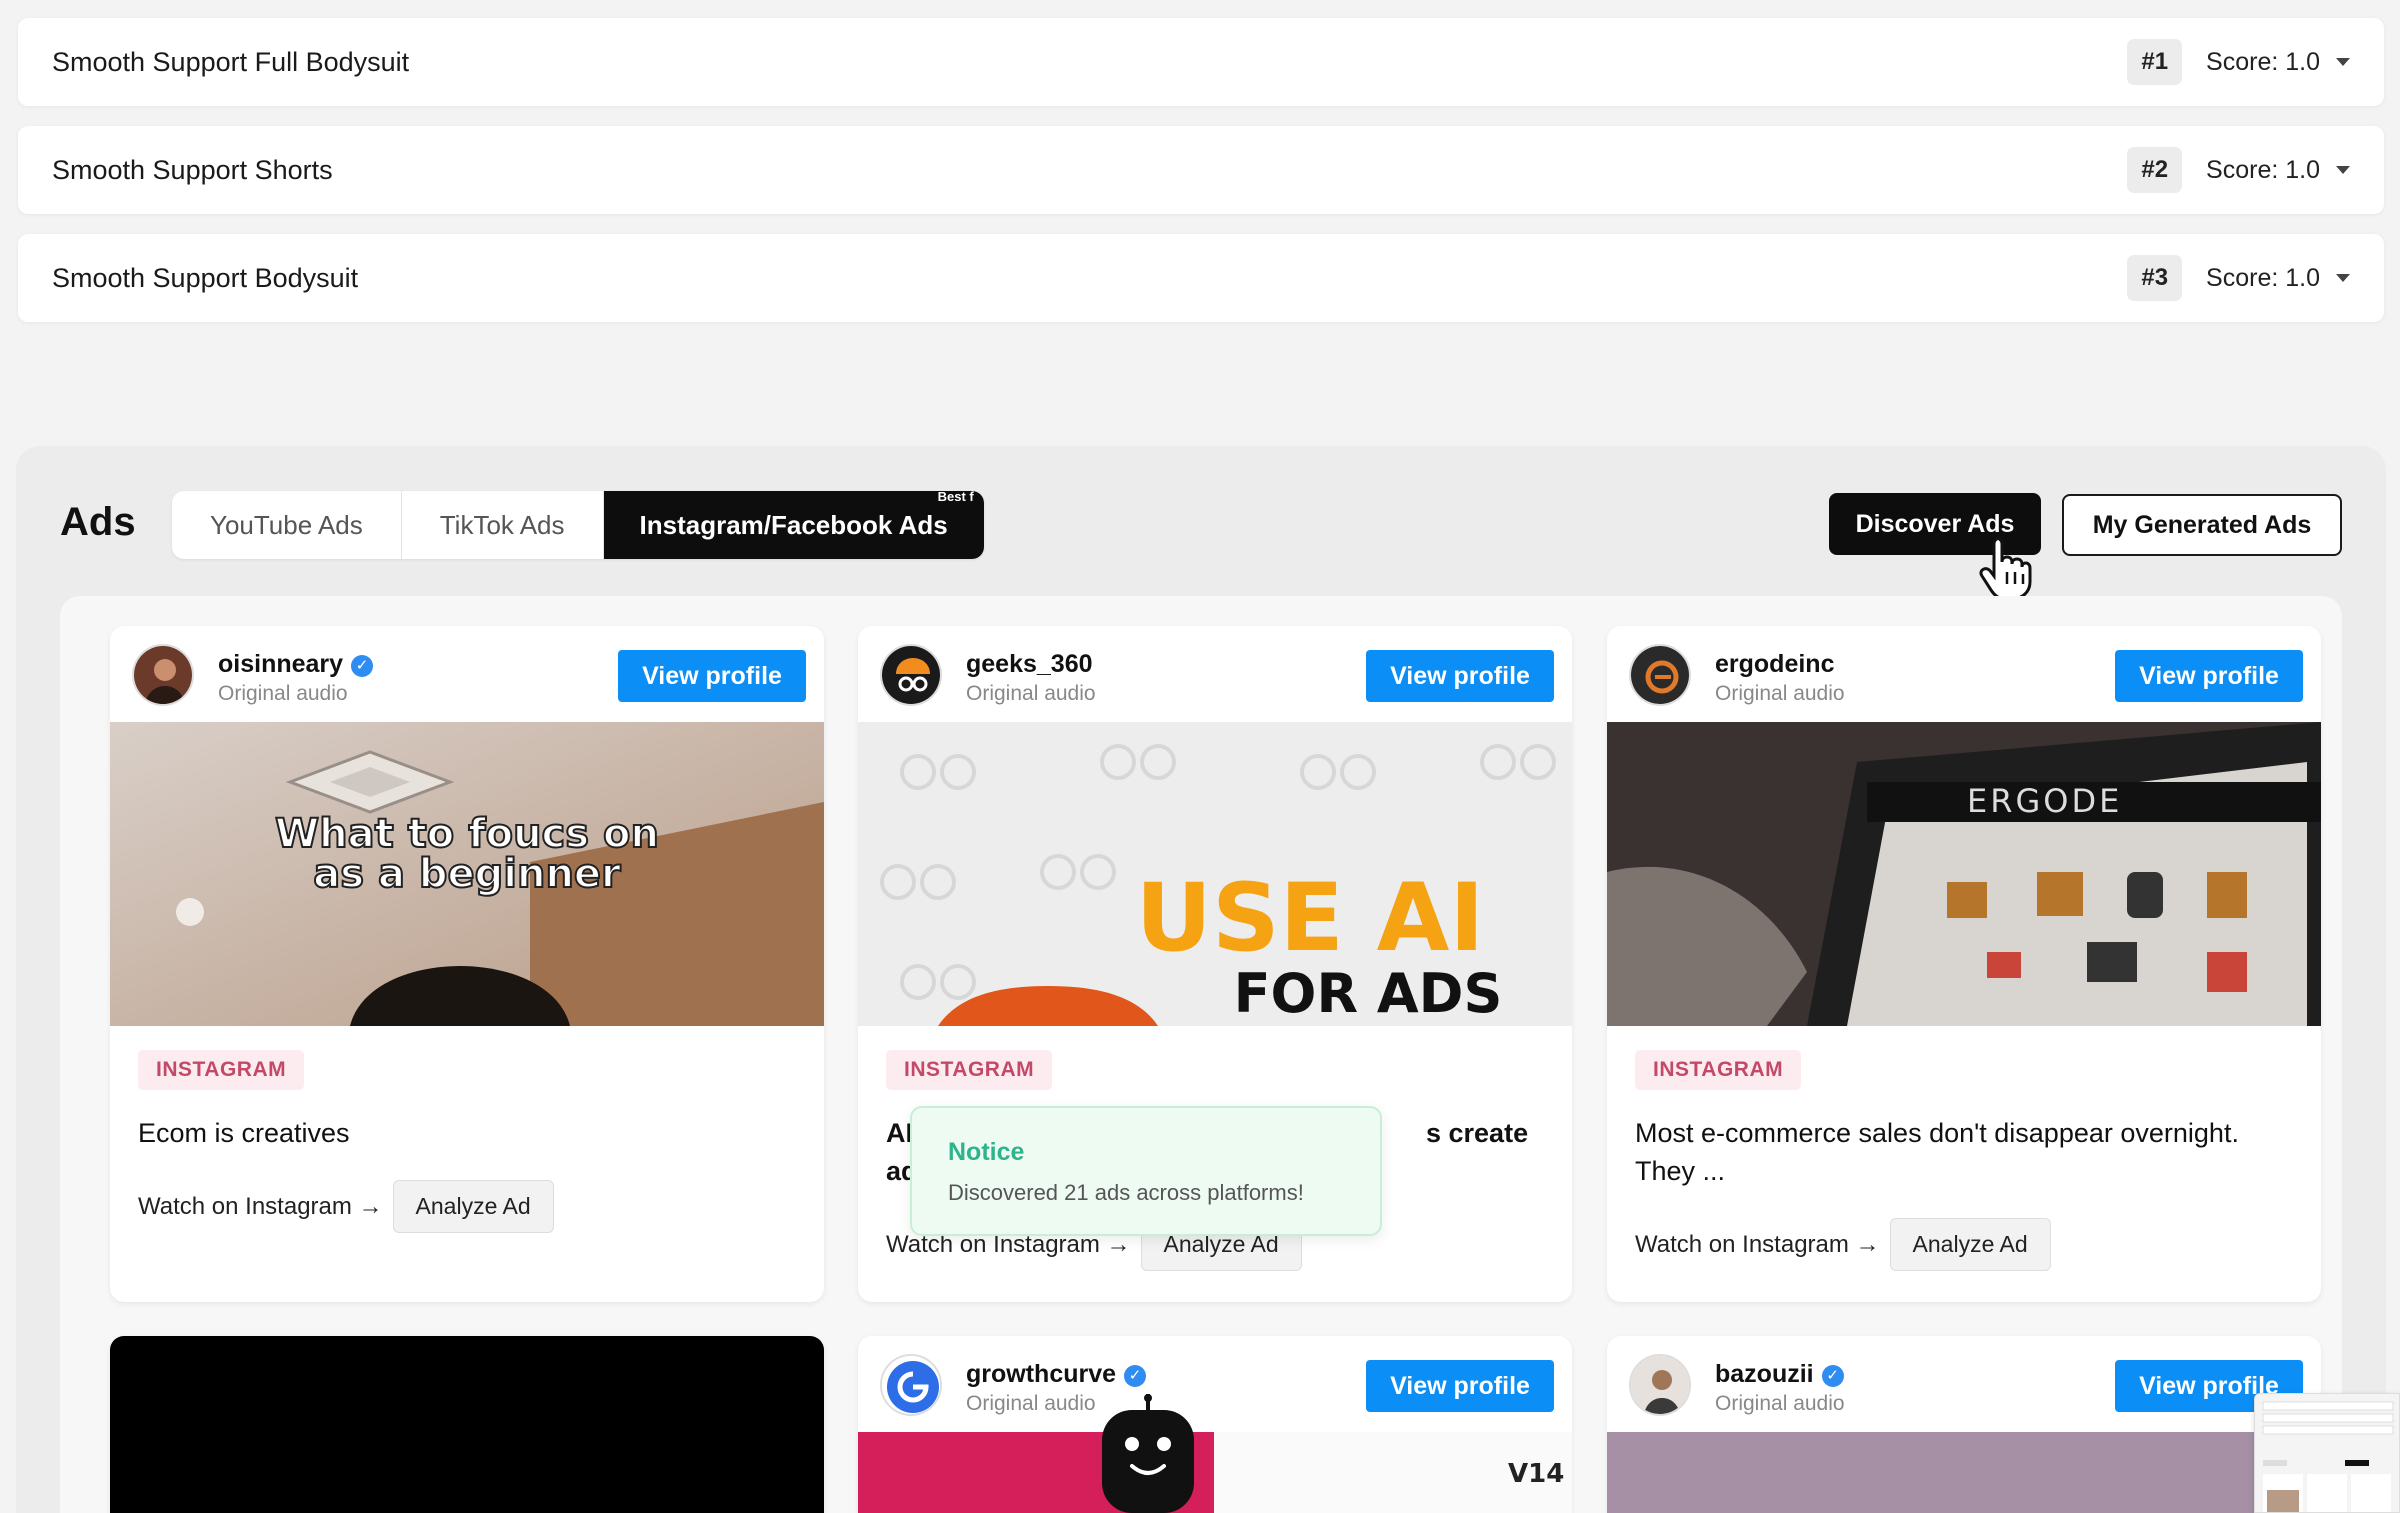 This screenshot has height=1513, width=2400. What do you see at coordinates (1310, 918) in the screenshot?
I see `thumb-text: USE AI` at bounding box center [1310, 918].